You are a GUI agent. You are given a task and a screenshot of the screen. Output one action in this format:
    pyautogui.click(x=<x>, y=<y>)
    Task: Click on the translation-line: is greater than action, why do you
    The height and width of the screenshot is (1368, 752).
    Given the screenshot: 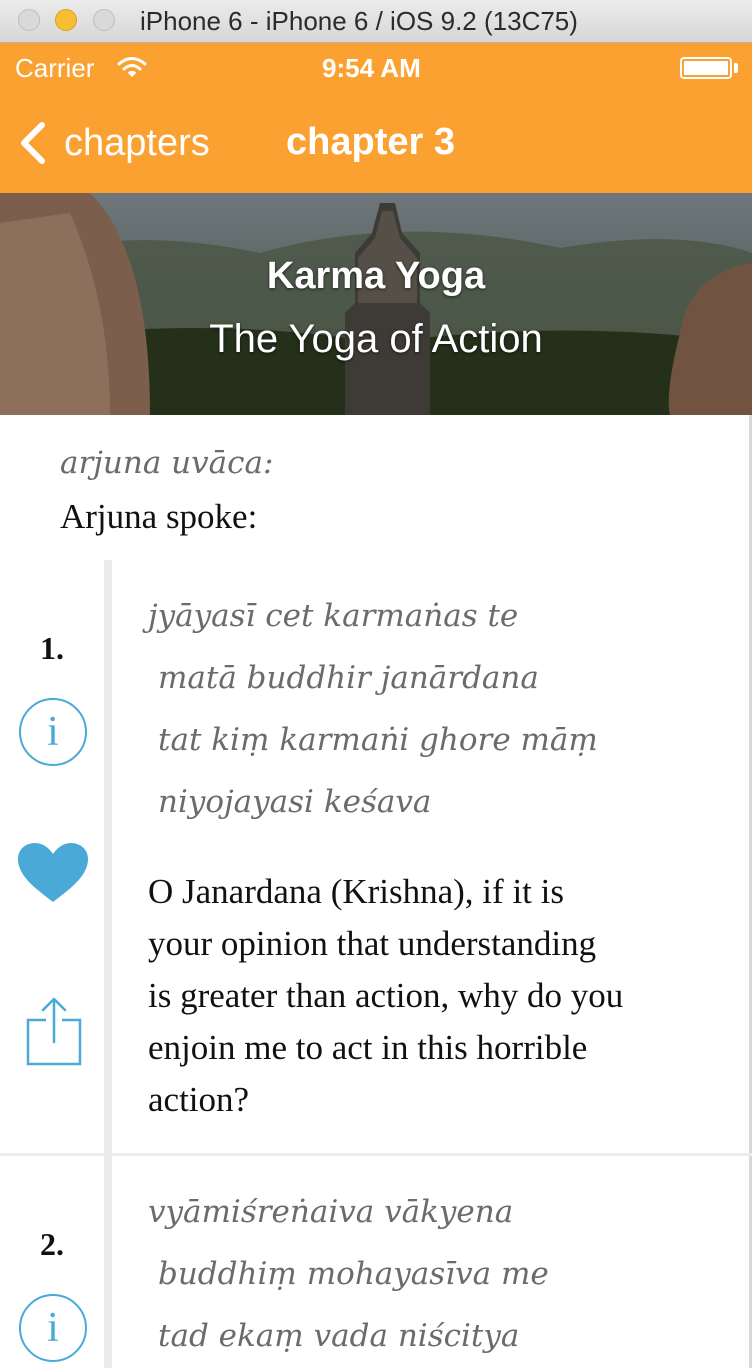 What is the action you would take?
    pyautogui.click(x=386, y=995)
    